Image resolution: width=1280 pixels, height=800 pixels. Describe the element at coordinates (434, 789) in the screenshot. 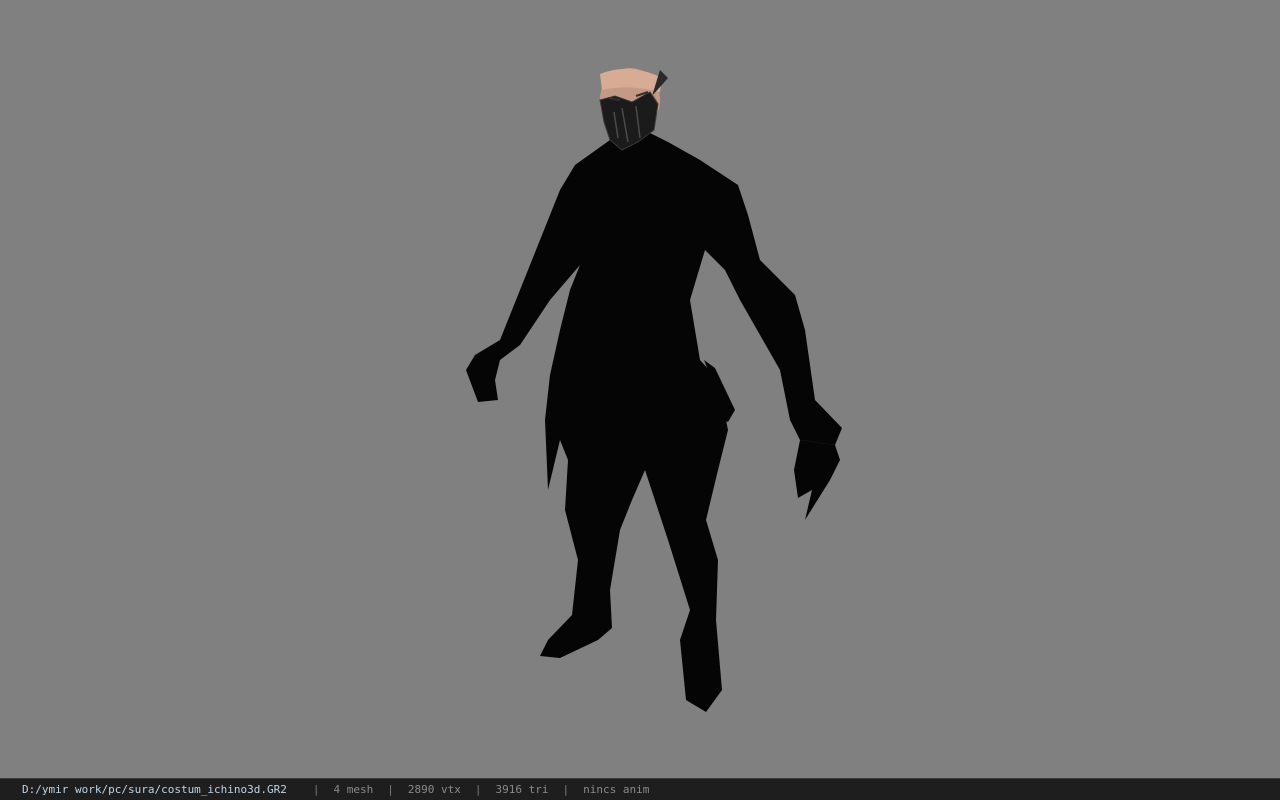

I see `vertex-count: 2890 vtx` at that location.